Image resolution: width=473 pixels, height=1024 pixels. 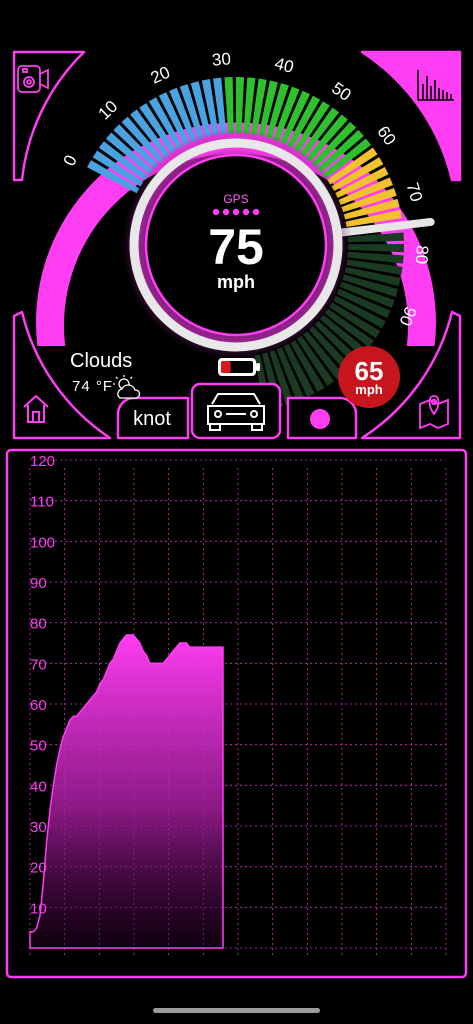 I want to click on gps-label: GPS, so click(x=236, y=199).